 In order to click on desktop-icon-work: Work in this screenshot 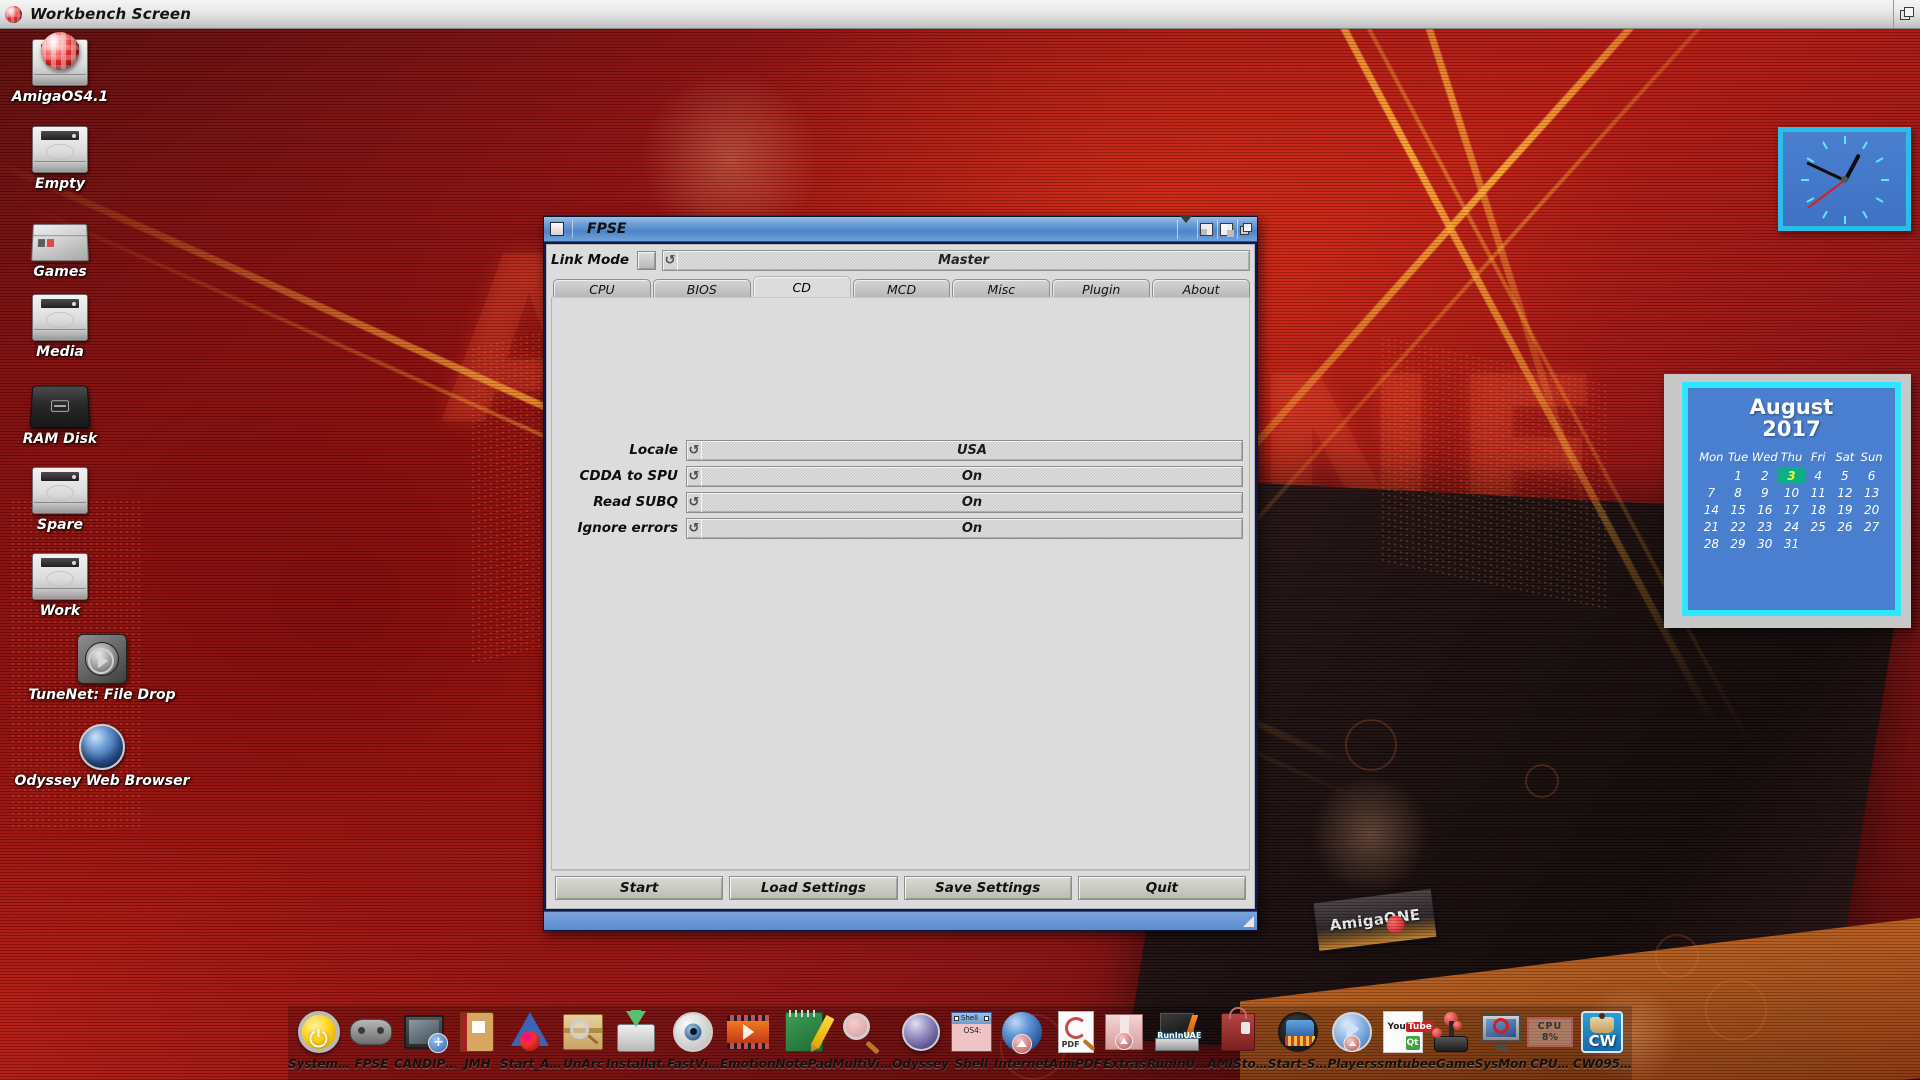, I will do `click(60, 581)`.